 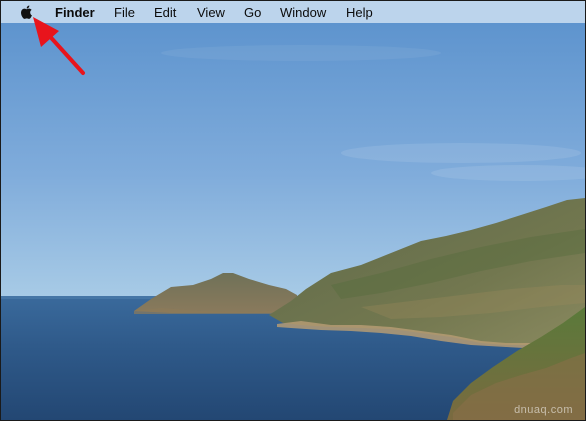 I want to click on watermark: dnuaq.com, so click(x=543, y=410).